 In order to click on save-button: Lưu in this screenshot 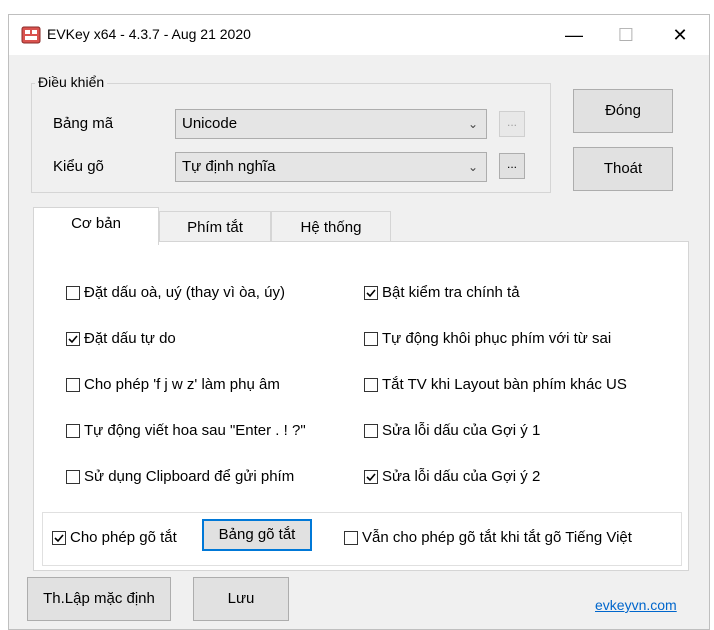, I will do `click(241, 599)`.